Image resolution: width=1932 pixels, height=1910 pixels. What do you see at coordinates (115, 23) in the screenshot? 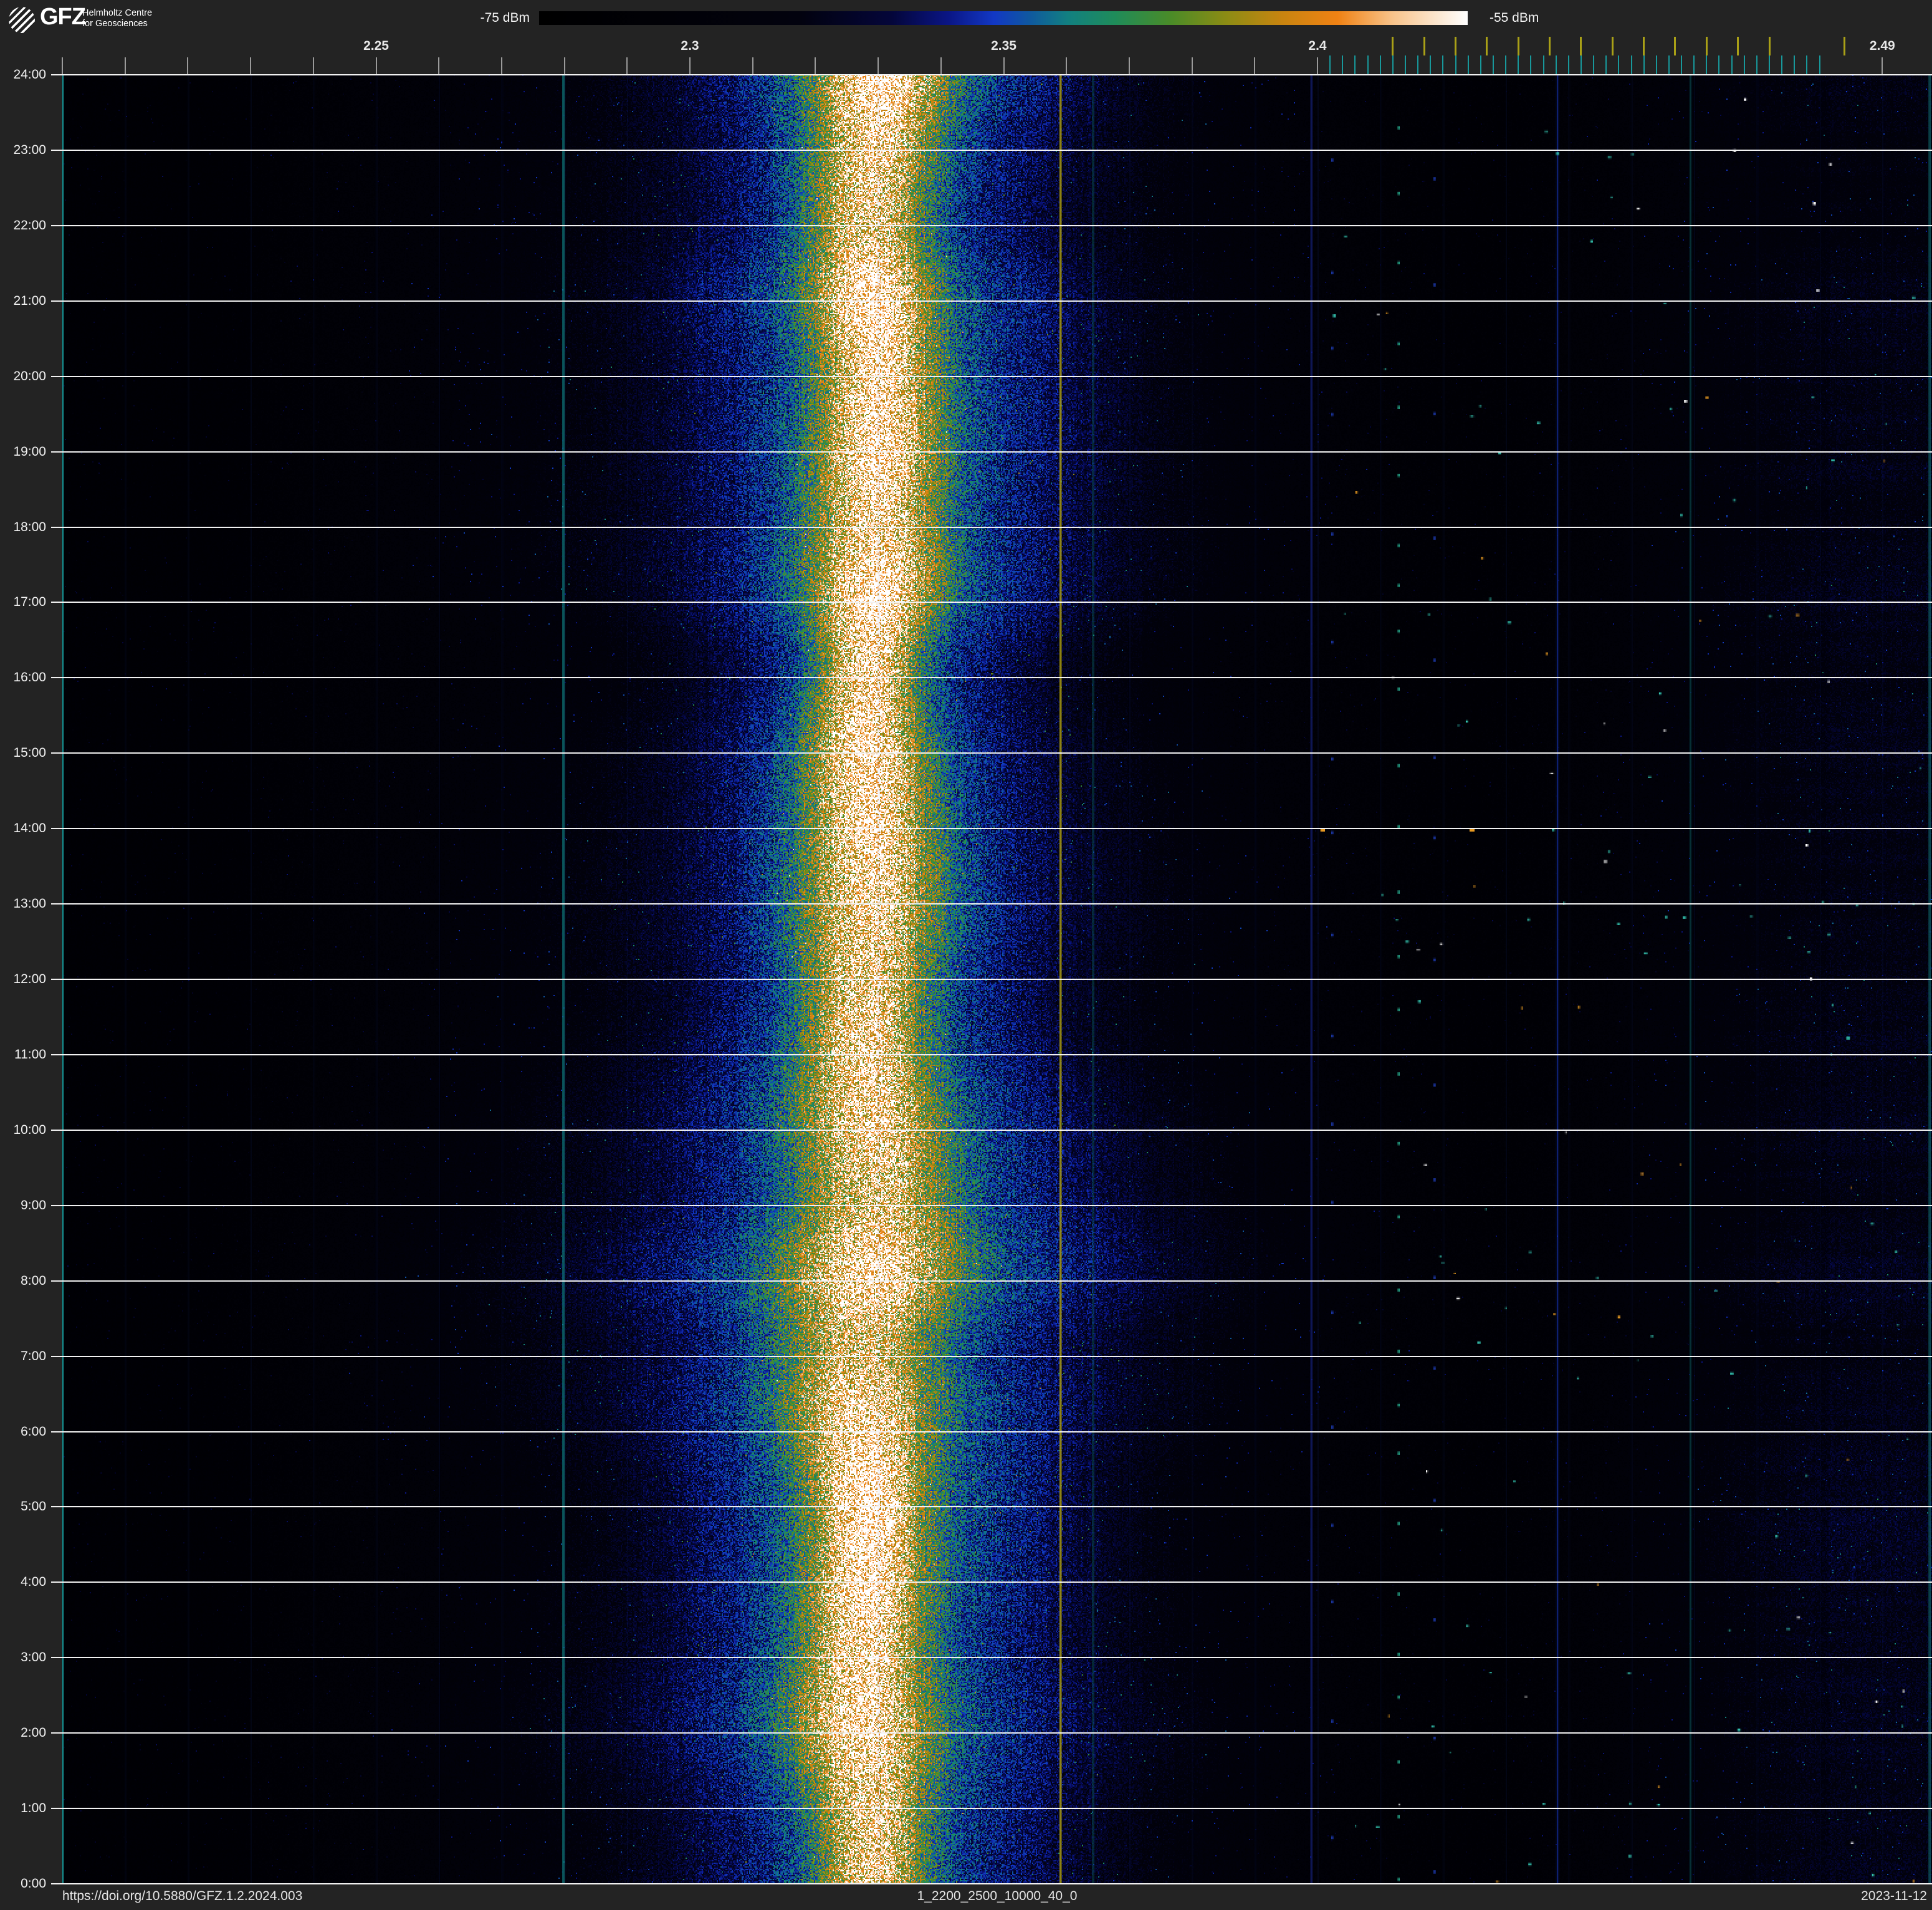
I see `logo-subtitle-line2: for Geosciences` at bounding box center [115, 23].